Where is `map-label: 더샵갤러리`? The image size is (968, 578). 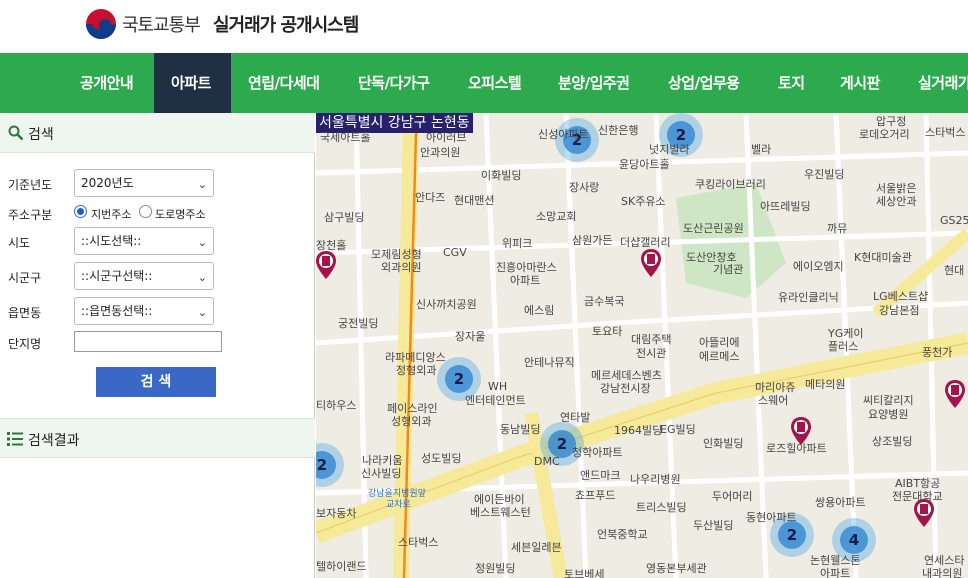
map-label: 더샵갤러리 is located at coordinates (645, 242).